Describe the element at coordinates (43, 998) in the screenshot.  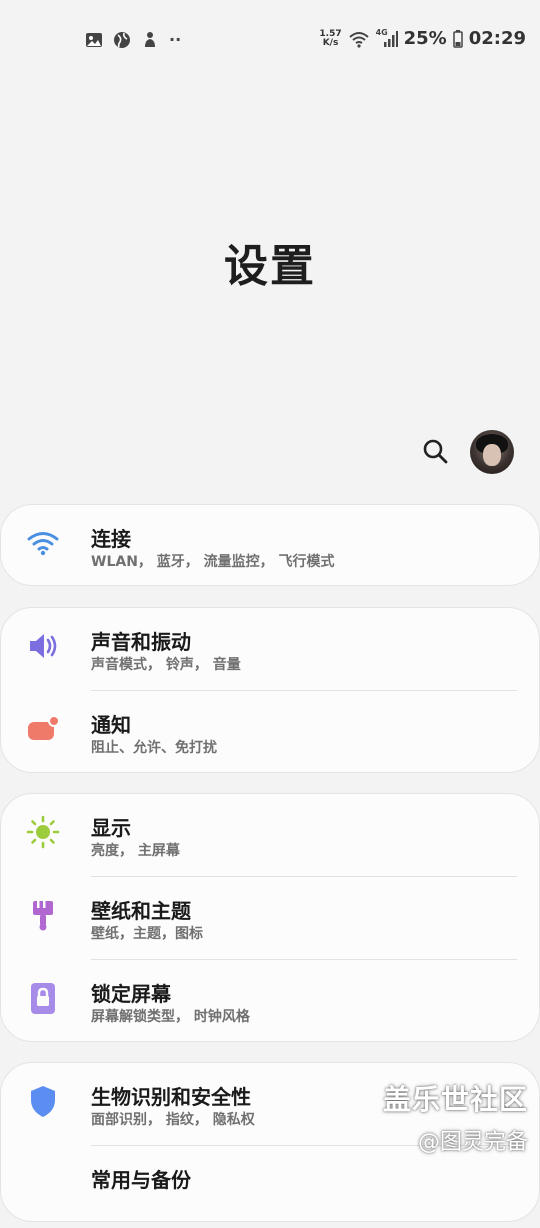
I see `lock-icon` at that location.